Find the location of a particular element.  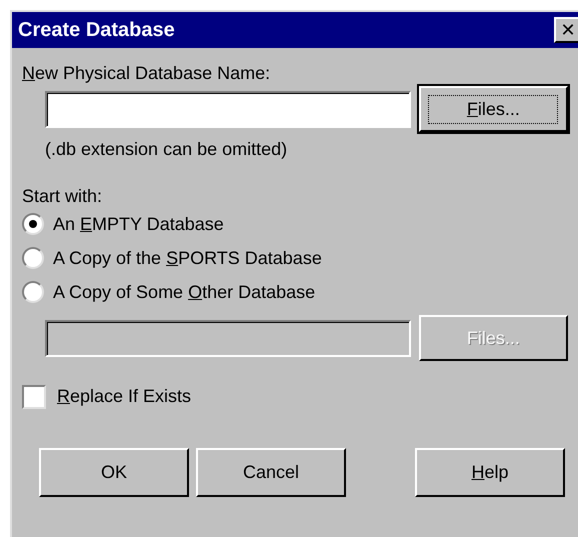

dialog-button: Cancel is located at coordinates (271, 472).